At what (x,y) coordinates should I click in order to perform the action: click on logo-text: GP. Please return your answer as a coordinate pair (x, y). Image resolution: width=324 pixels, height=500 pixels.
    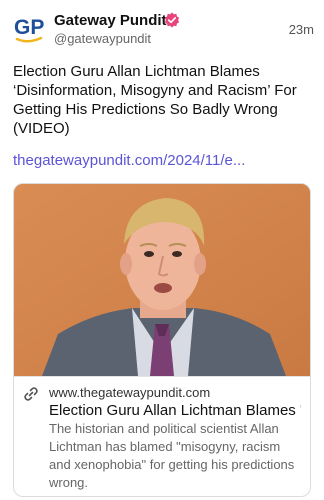
    Looking at the image, I should click on (29, 27).